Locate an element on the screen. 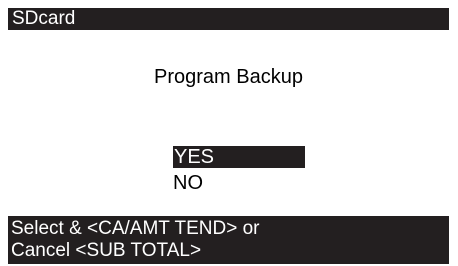 This screenshot has width=458, height=266. option-no-label: NO is located at coordinates (188, 183).